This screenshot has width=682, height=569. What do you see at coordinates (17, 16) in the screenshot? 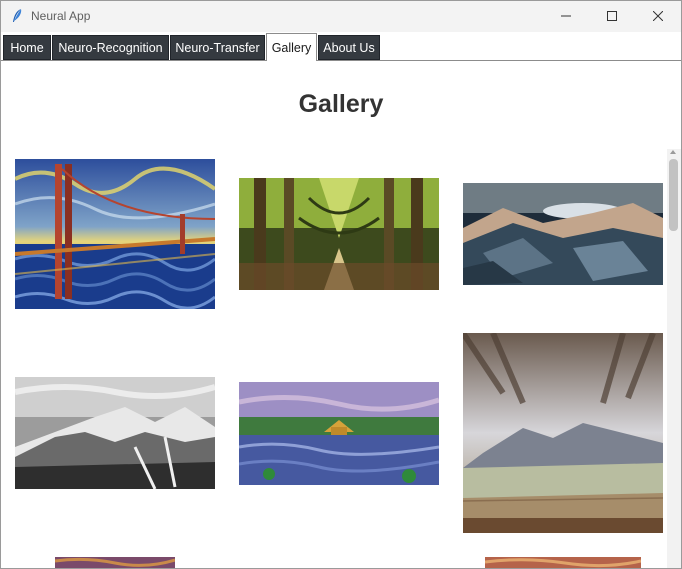
I see `feather-icon` at bounding box center [17, 16].